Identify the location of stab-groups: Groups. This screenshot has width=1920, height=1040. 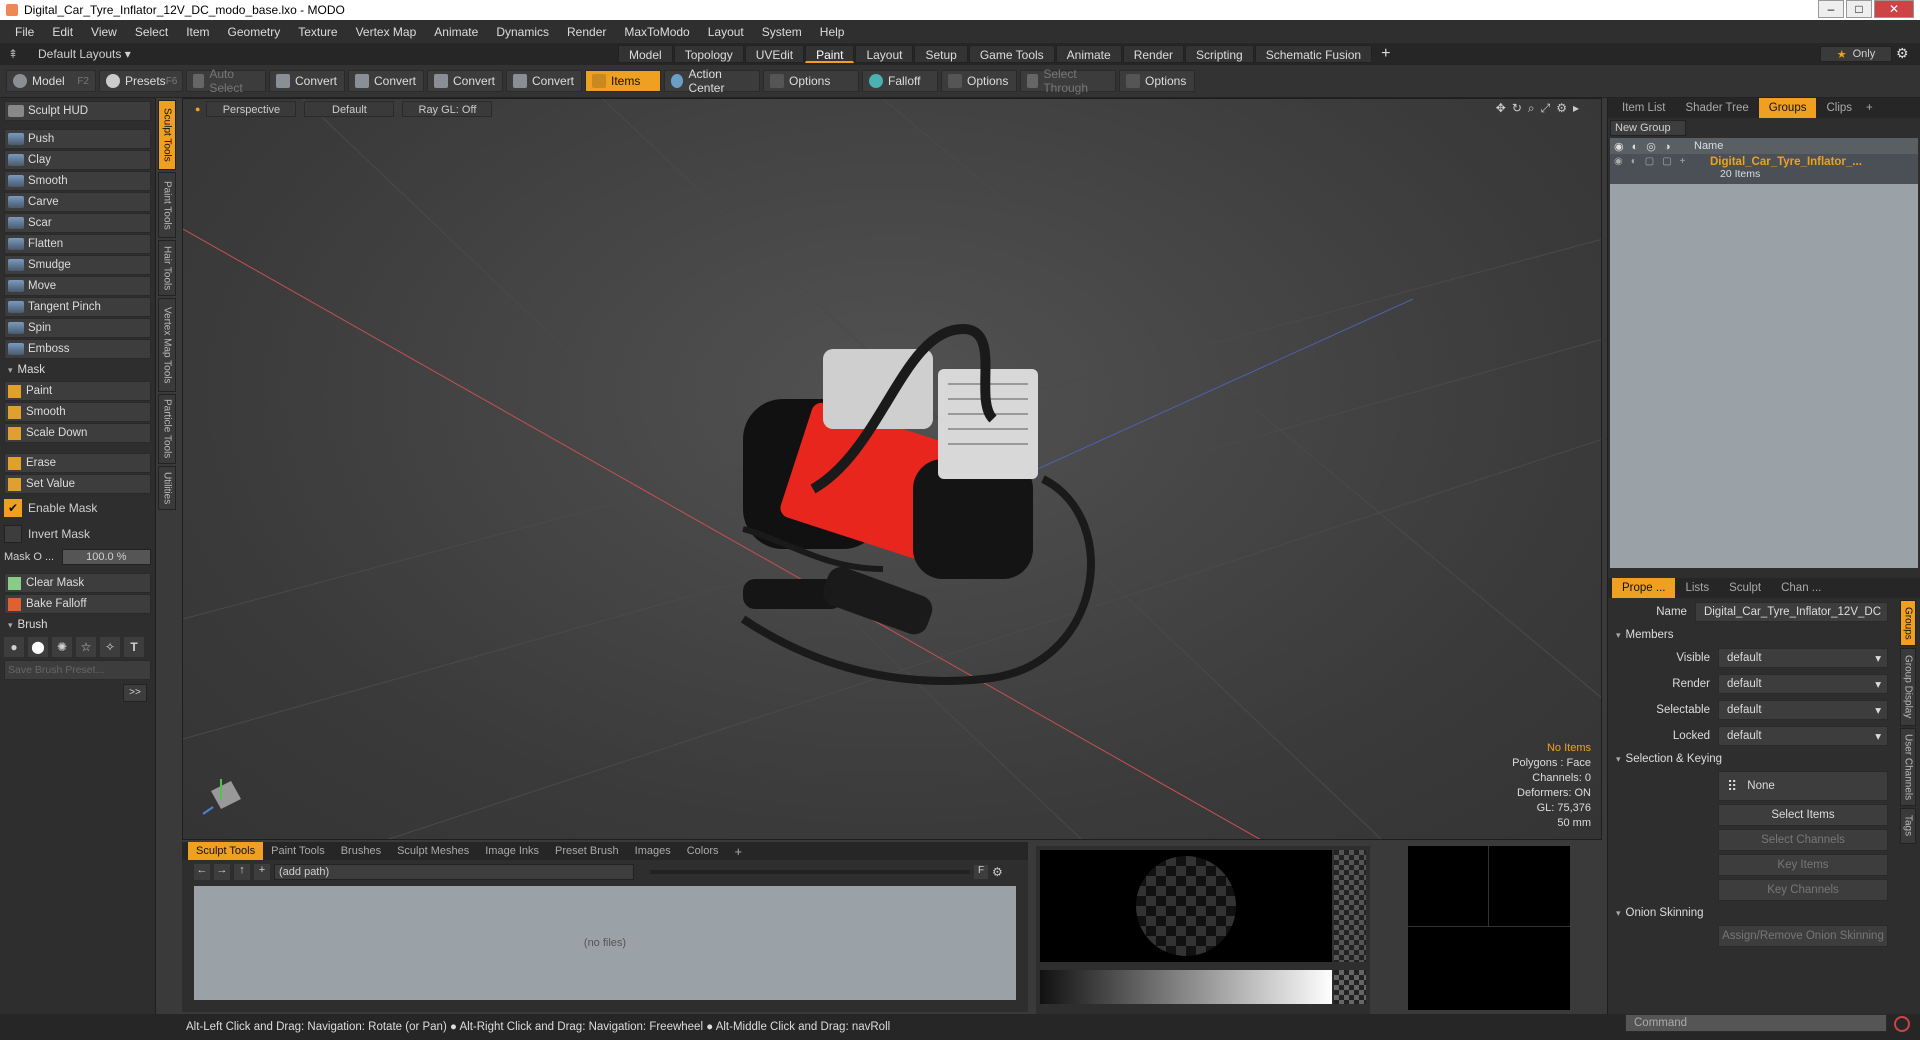
(1908, 623).